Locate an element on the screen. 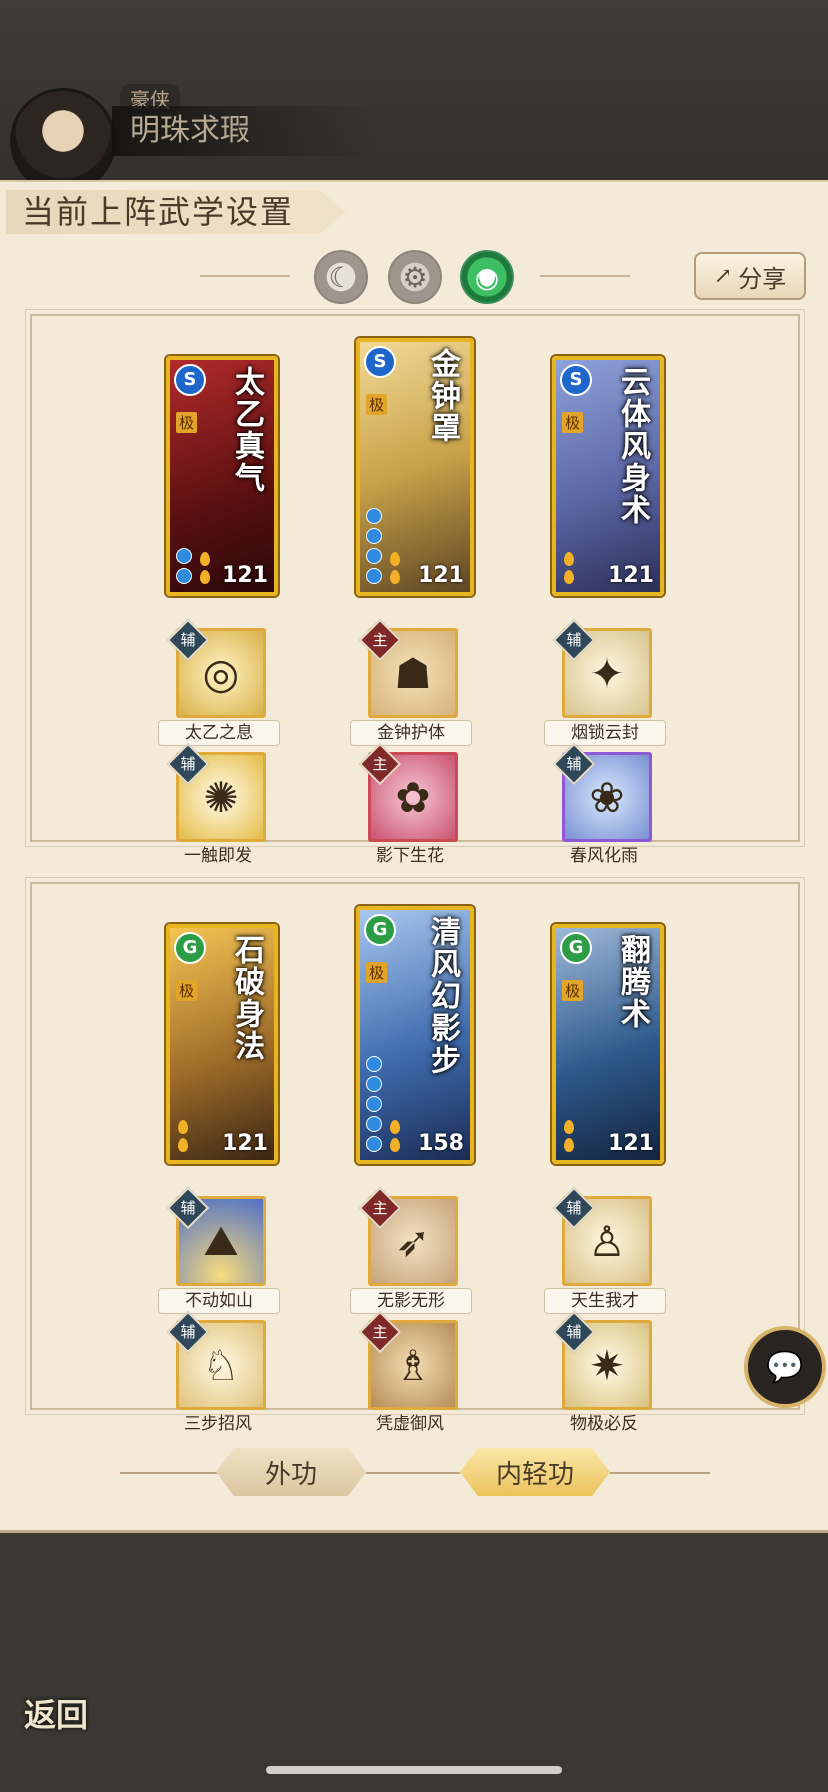  technique-card: S 极 太乙真气 121 is located at coordinates (222, 476).